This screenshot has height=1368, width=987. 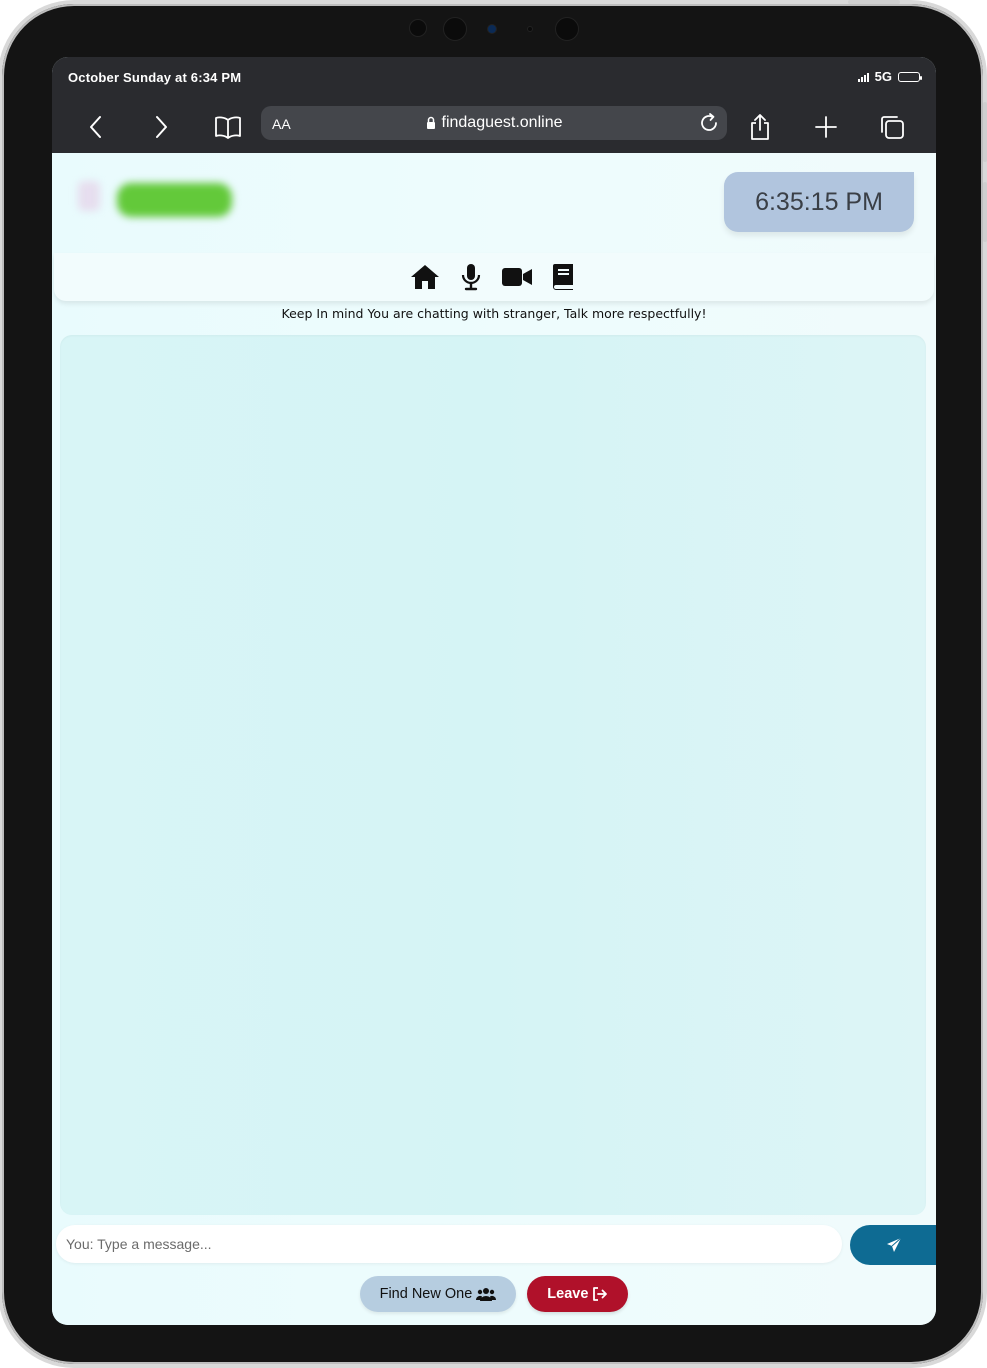 I want to click on open-book-icon, so click(x=228, y=127).